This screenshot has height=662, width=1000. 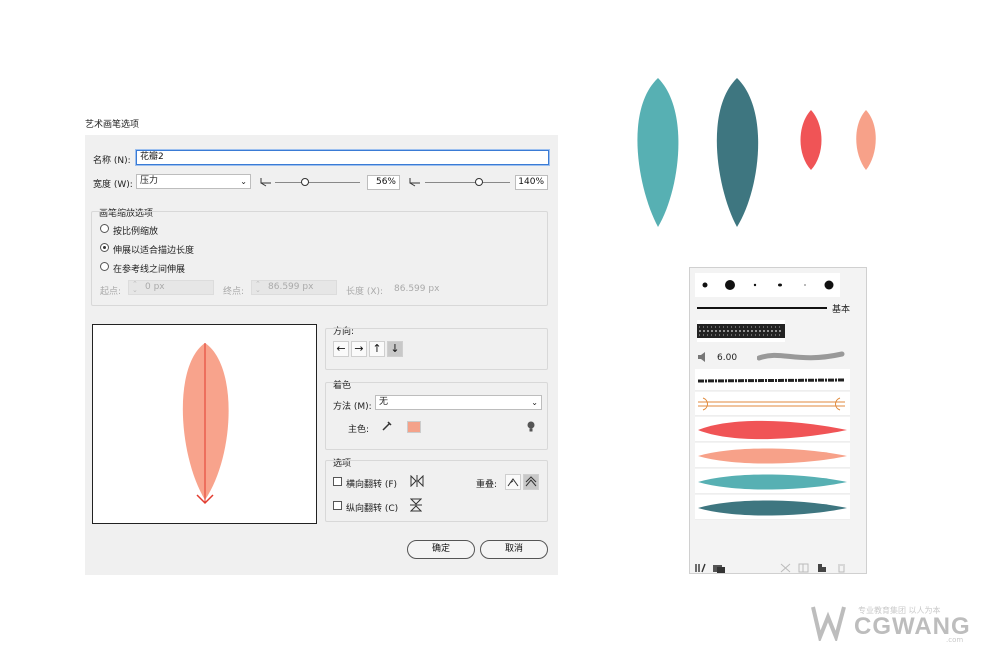 I want to click on key-color-label: 主色:, so click(x=359, y=430).